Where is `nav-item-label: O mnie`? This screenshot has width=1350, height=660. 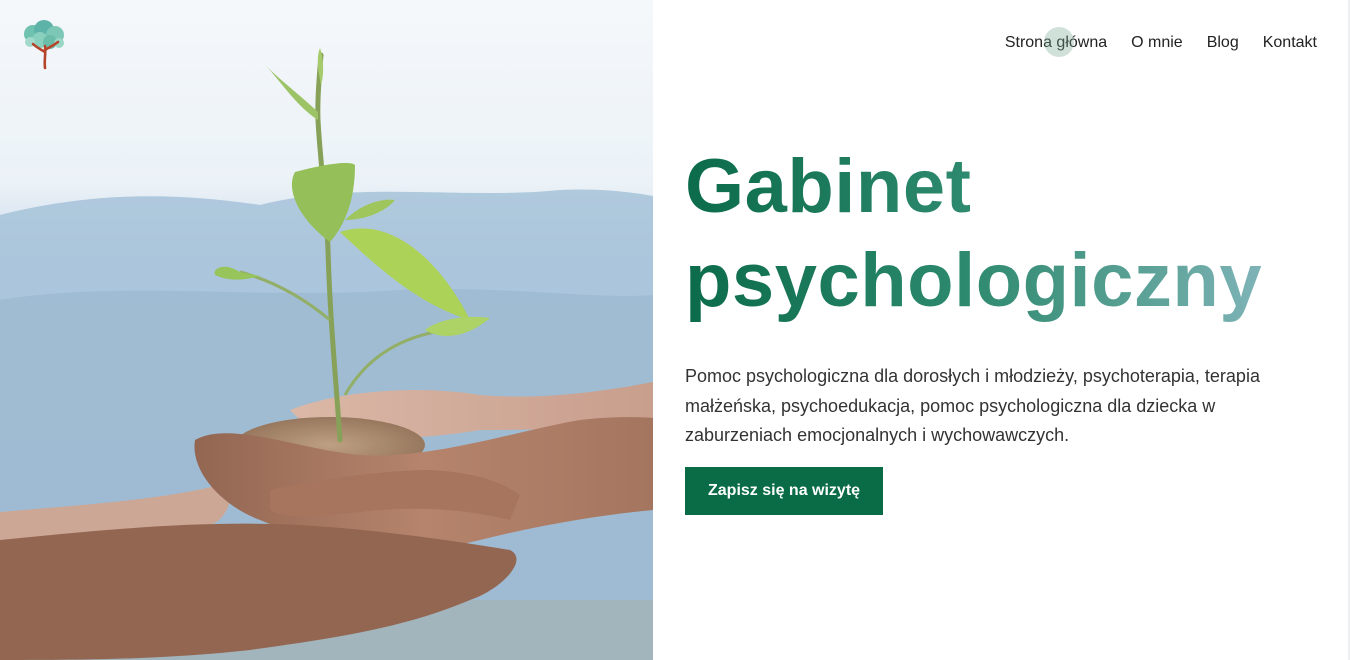 nav-item-label: O mnie is located at coordinates (1157, 42).